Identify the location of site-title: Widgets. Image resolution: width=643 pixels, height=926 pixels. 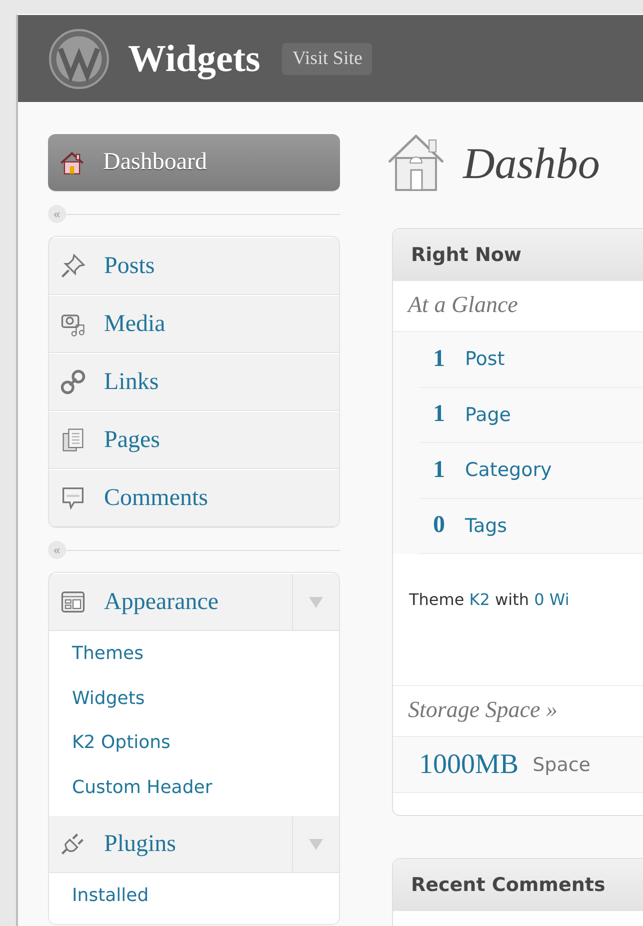
(194, 58).